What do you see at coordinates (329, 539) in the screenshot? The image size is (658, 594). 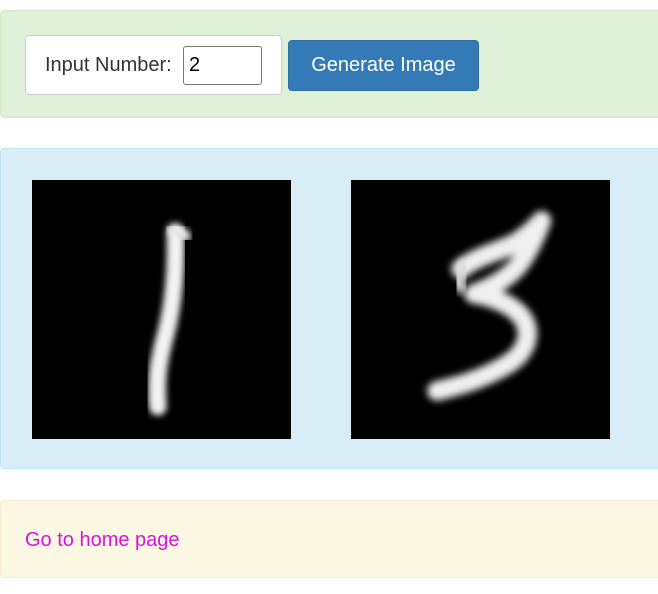 I see `navigation-panel: Go to home page` at bounding box center [329, 539].